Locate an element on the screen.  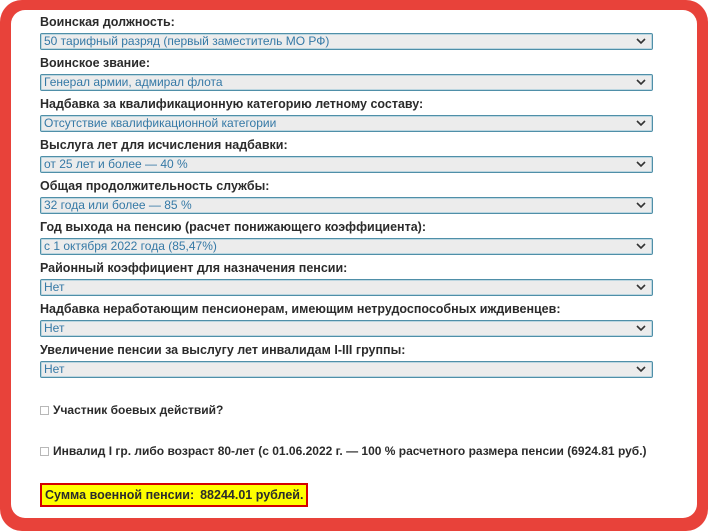
pension-result: Сумма военной пенсии: 88244.01 рублей. is located at coordinates (174, 495).